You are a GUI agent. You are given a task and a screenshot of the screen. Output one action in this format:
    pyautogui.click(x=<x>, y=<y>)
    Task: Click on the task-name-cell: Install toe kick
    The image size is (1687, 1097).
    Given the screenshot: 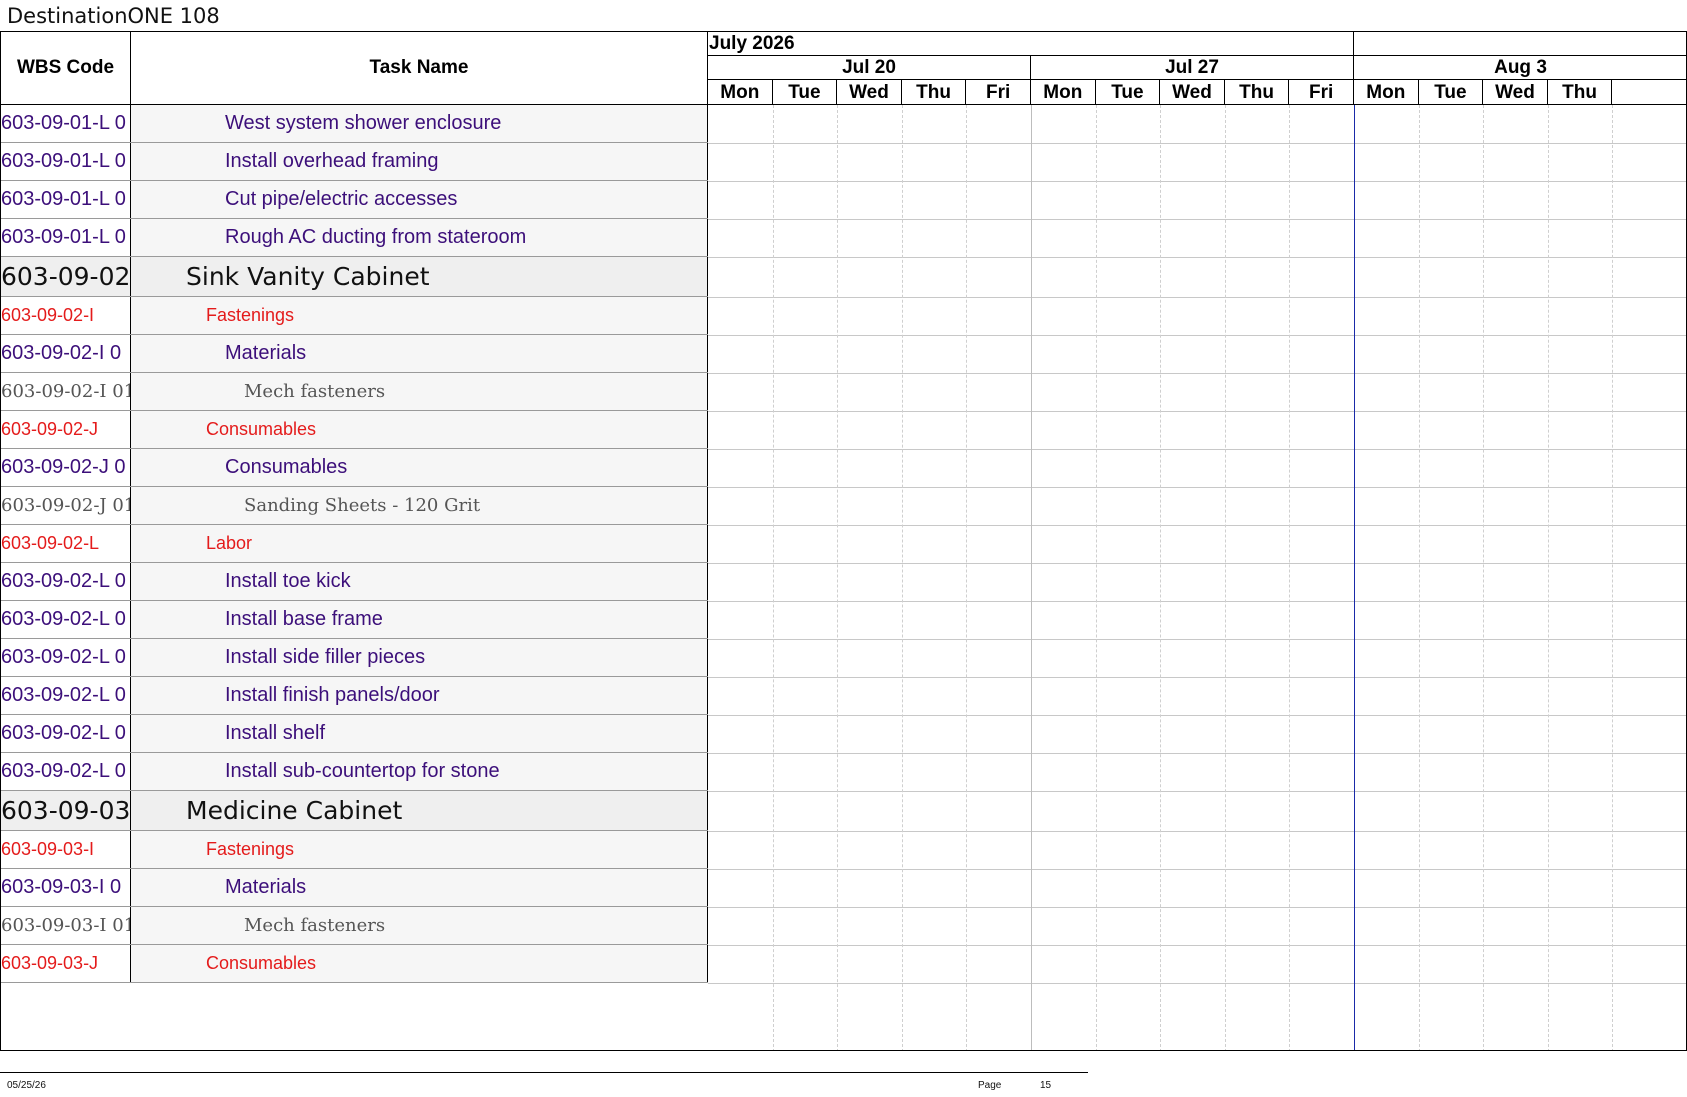 What is the action you would take?
    pyautogui.click(x=419, y=581)
    